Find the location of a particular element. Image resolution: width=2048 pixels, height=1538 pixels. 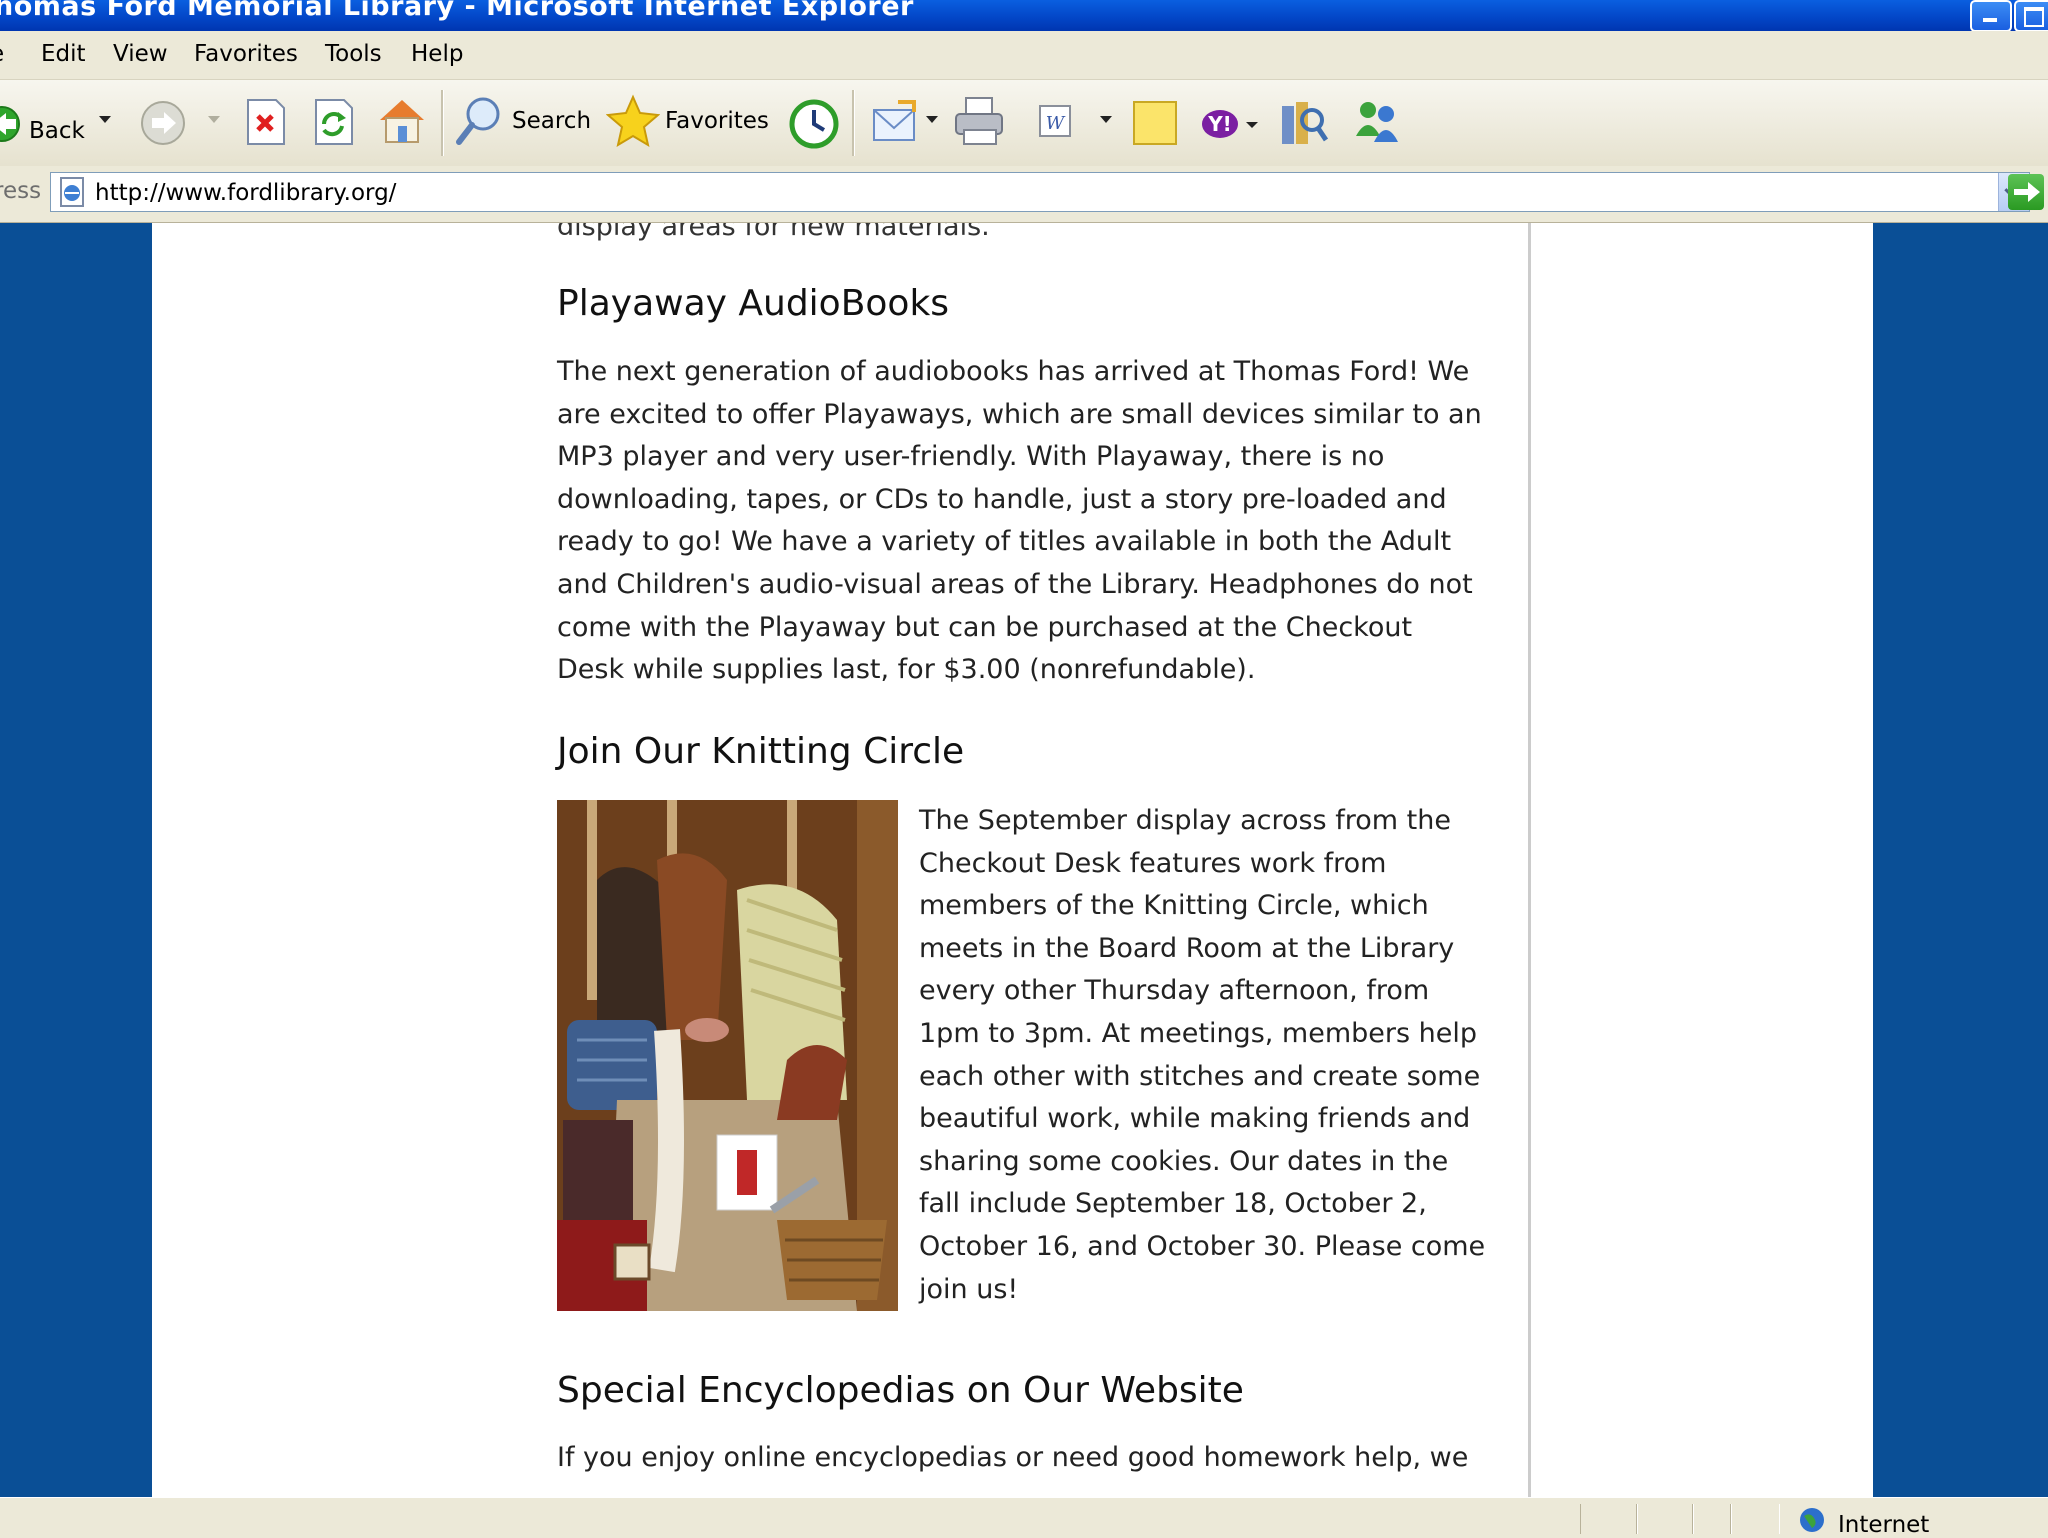

messenger-icon is located at coordinates (1377, 122).